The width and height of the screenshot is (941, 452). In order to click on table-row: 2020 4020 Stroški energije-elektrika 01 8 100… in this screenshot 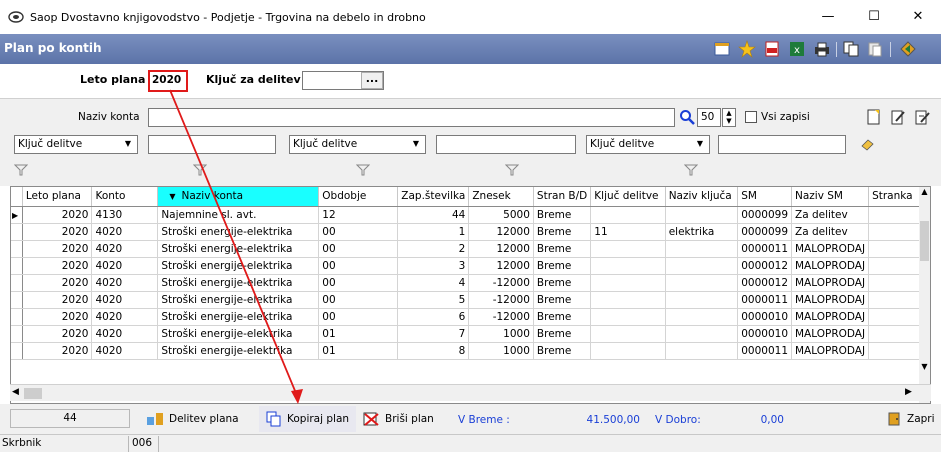, I will do `click(470, 351)`.